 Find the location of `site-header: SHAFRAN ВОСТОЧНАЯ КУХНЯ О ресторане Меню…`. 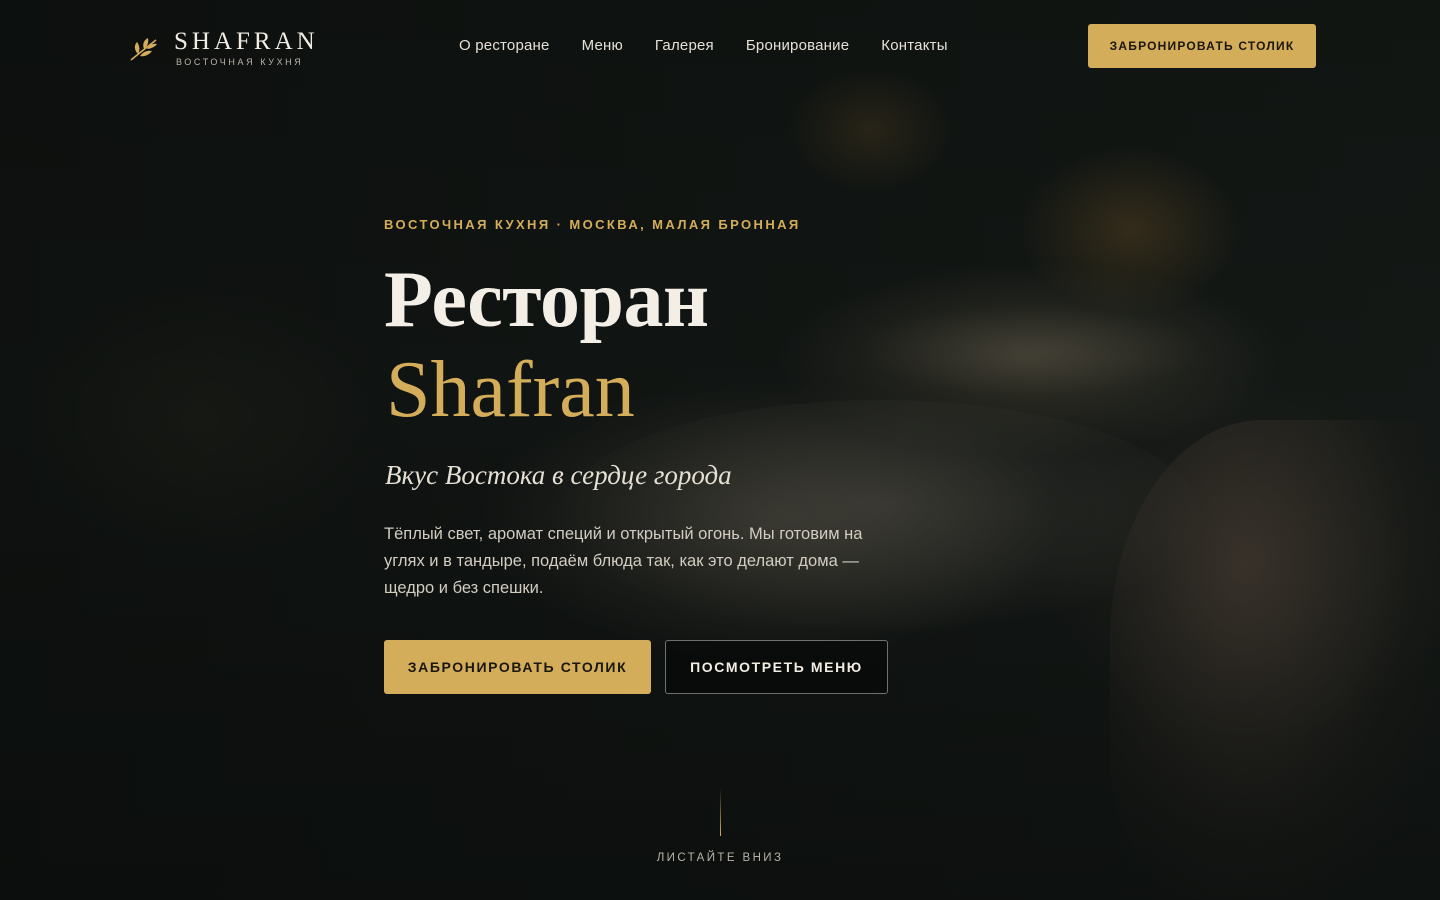

site-header: SHAFRAN ВОСТОЧНАЯ КУХНЯ О ресторане Меню… is located at coordinates (720, 46).